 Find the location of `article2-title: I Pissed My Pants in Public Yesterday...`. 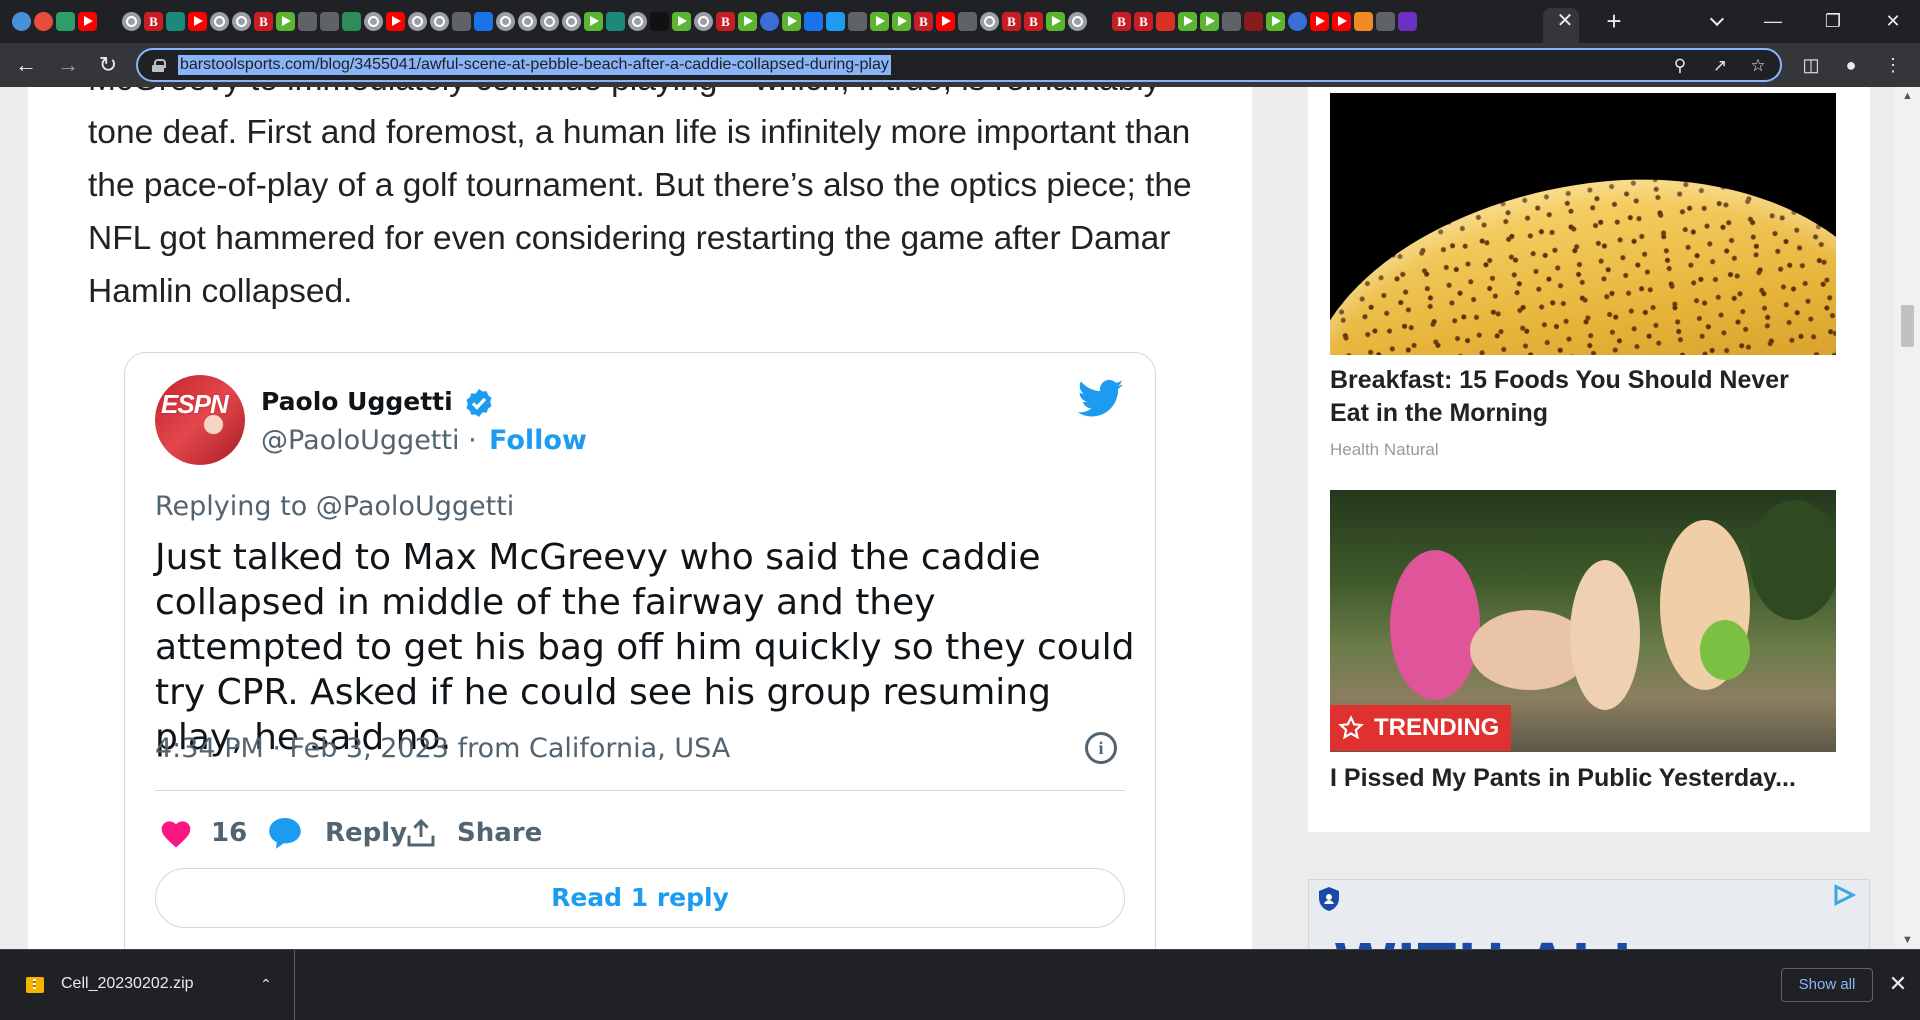

article2-title: I Pissed My Pants in Public Yesterday... is located at coordinates (1590, 778).